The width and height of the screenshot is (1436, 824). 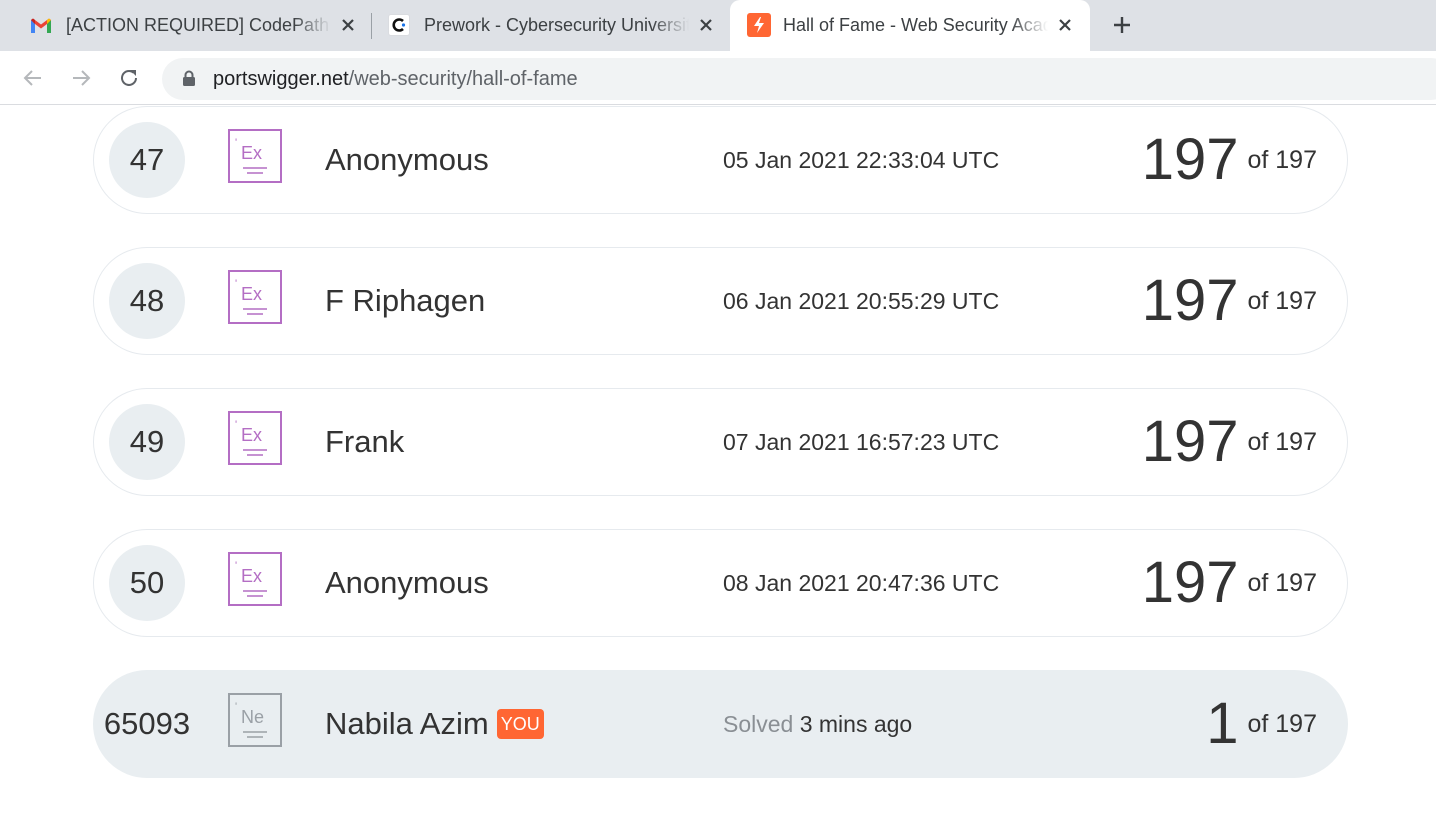 What do you see at coordinates (147, 442) in the screenshot?
I see `rank-number: 49` at bounding box center [147, 442].